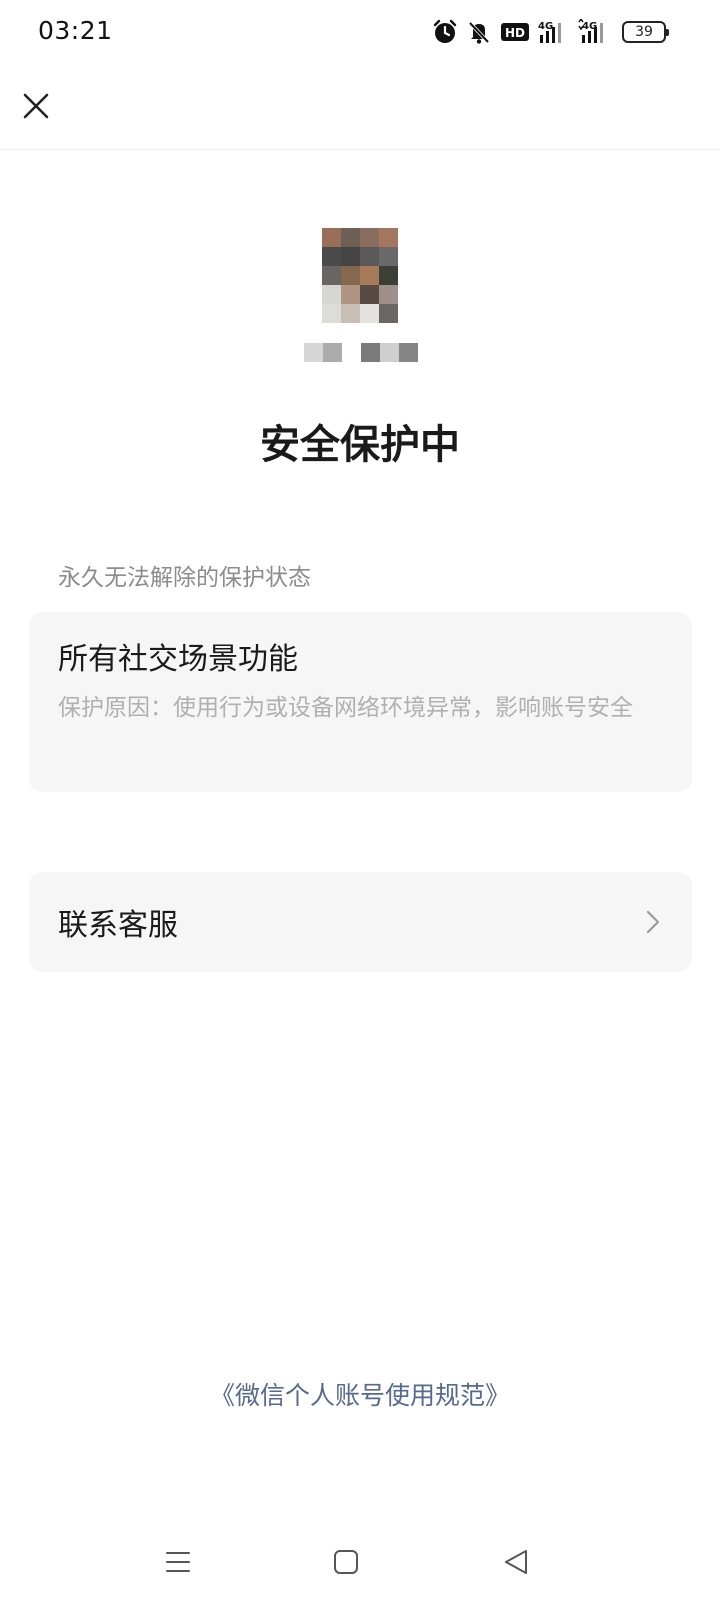 The width and height of the screenshot is (720, 1600). What do you see at coordinates (184, 578) in the screenshot?
I see `section-label: 永久无法解除的保护状态` at bounding box center [184, 578].